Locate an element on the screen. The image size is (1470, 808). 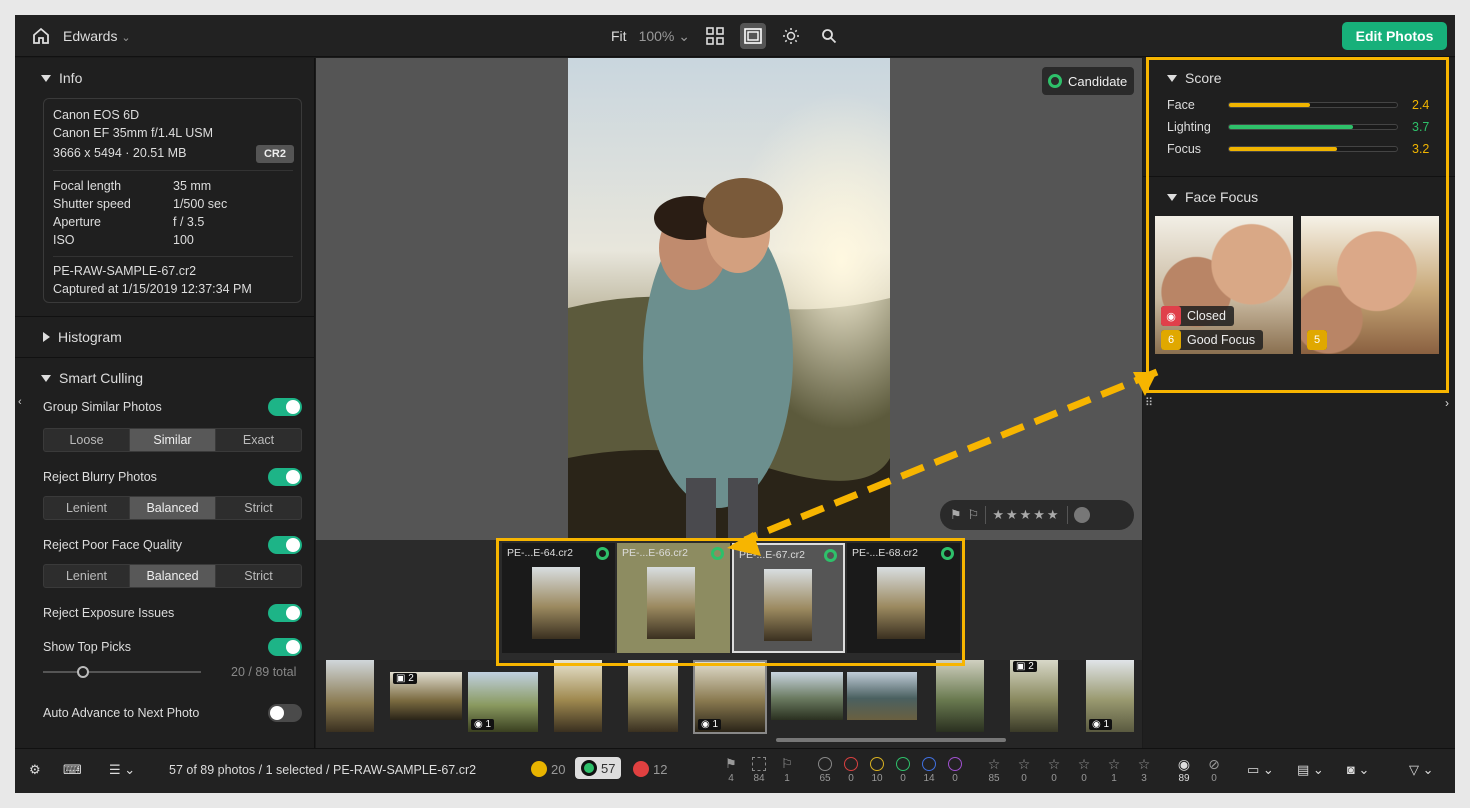
show-top-picks-toggle is located at coordinates (285, 647).